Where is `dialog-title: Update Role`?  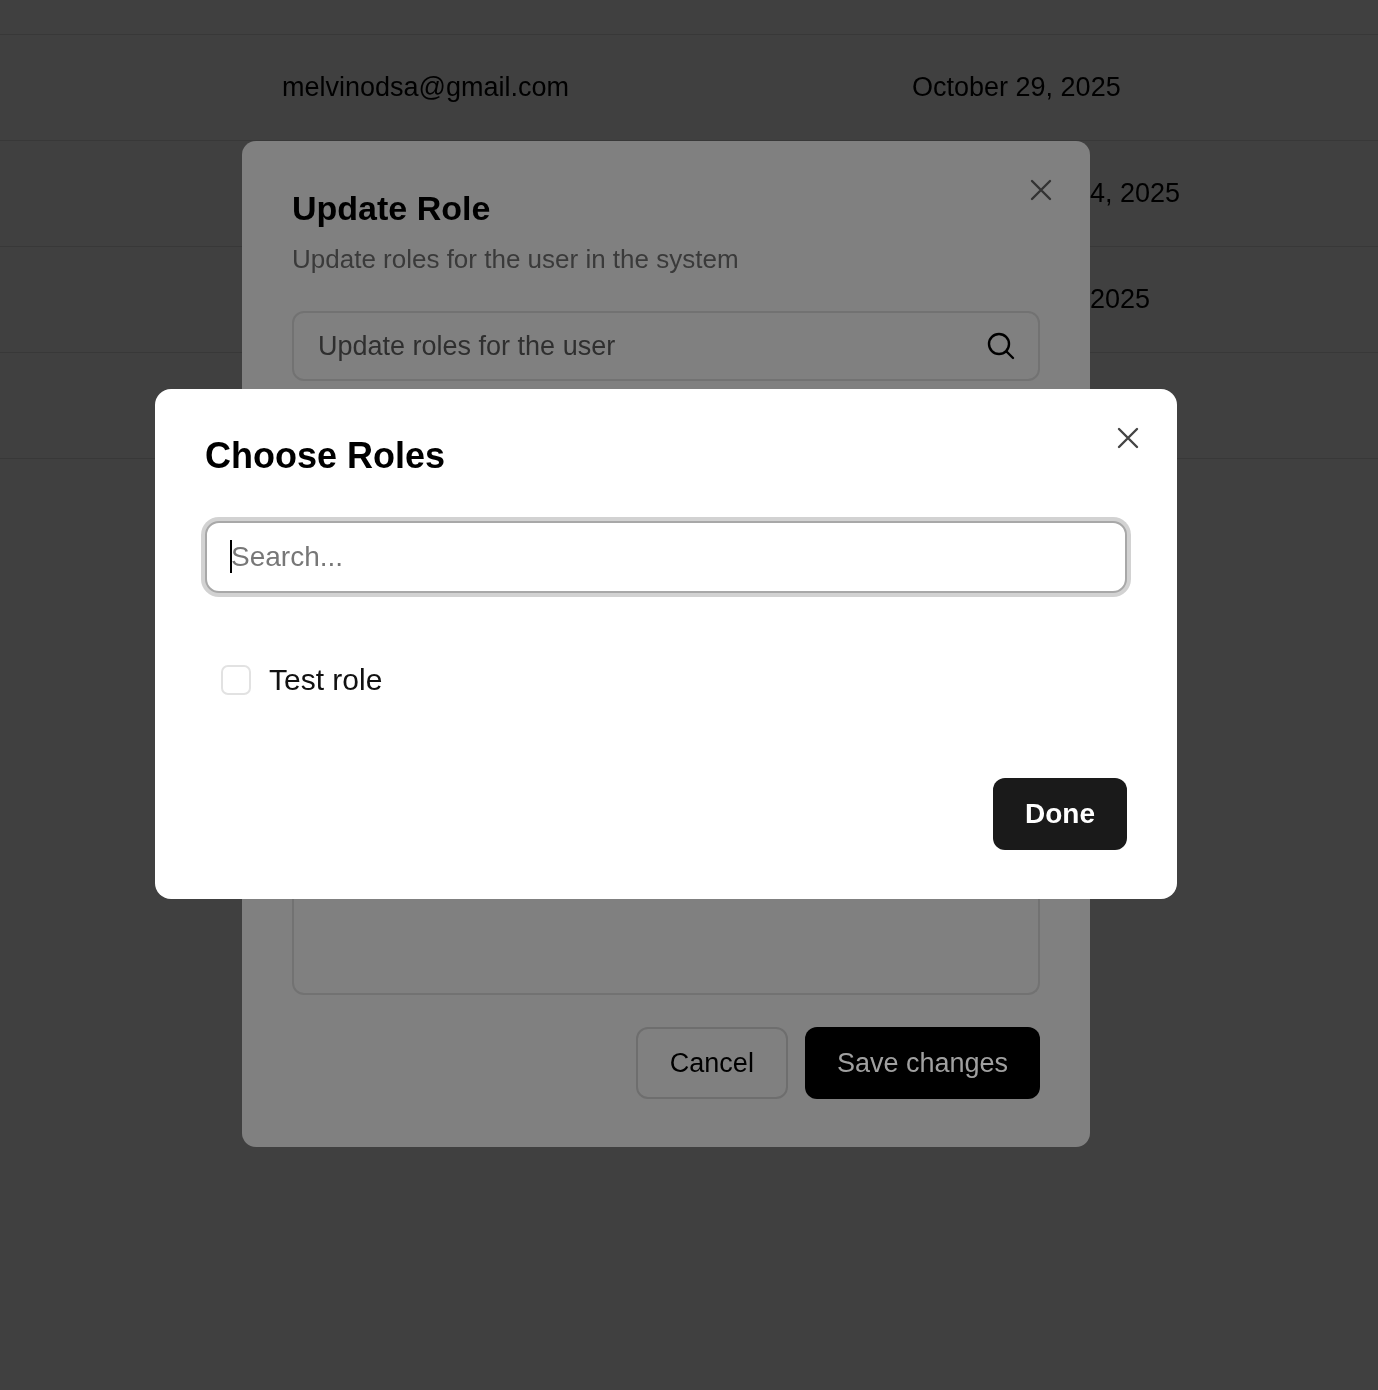 dialog-title: Update Role is located at coordinates (392, 208).